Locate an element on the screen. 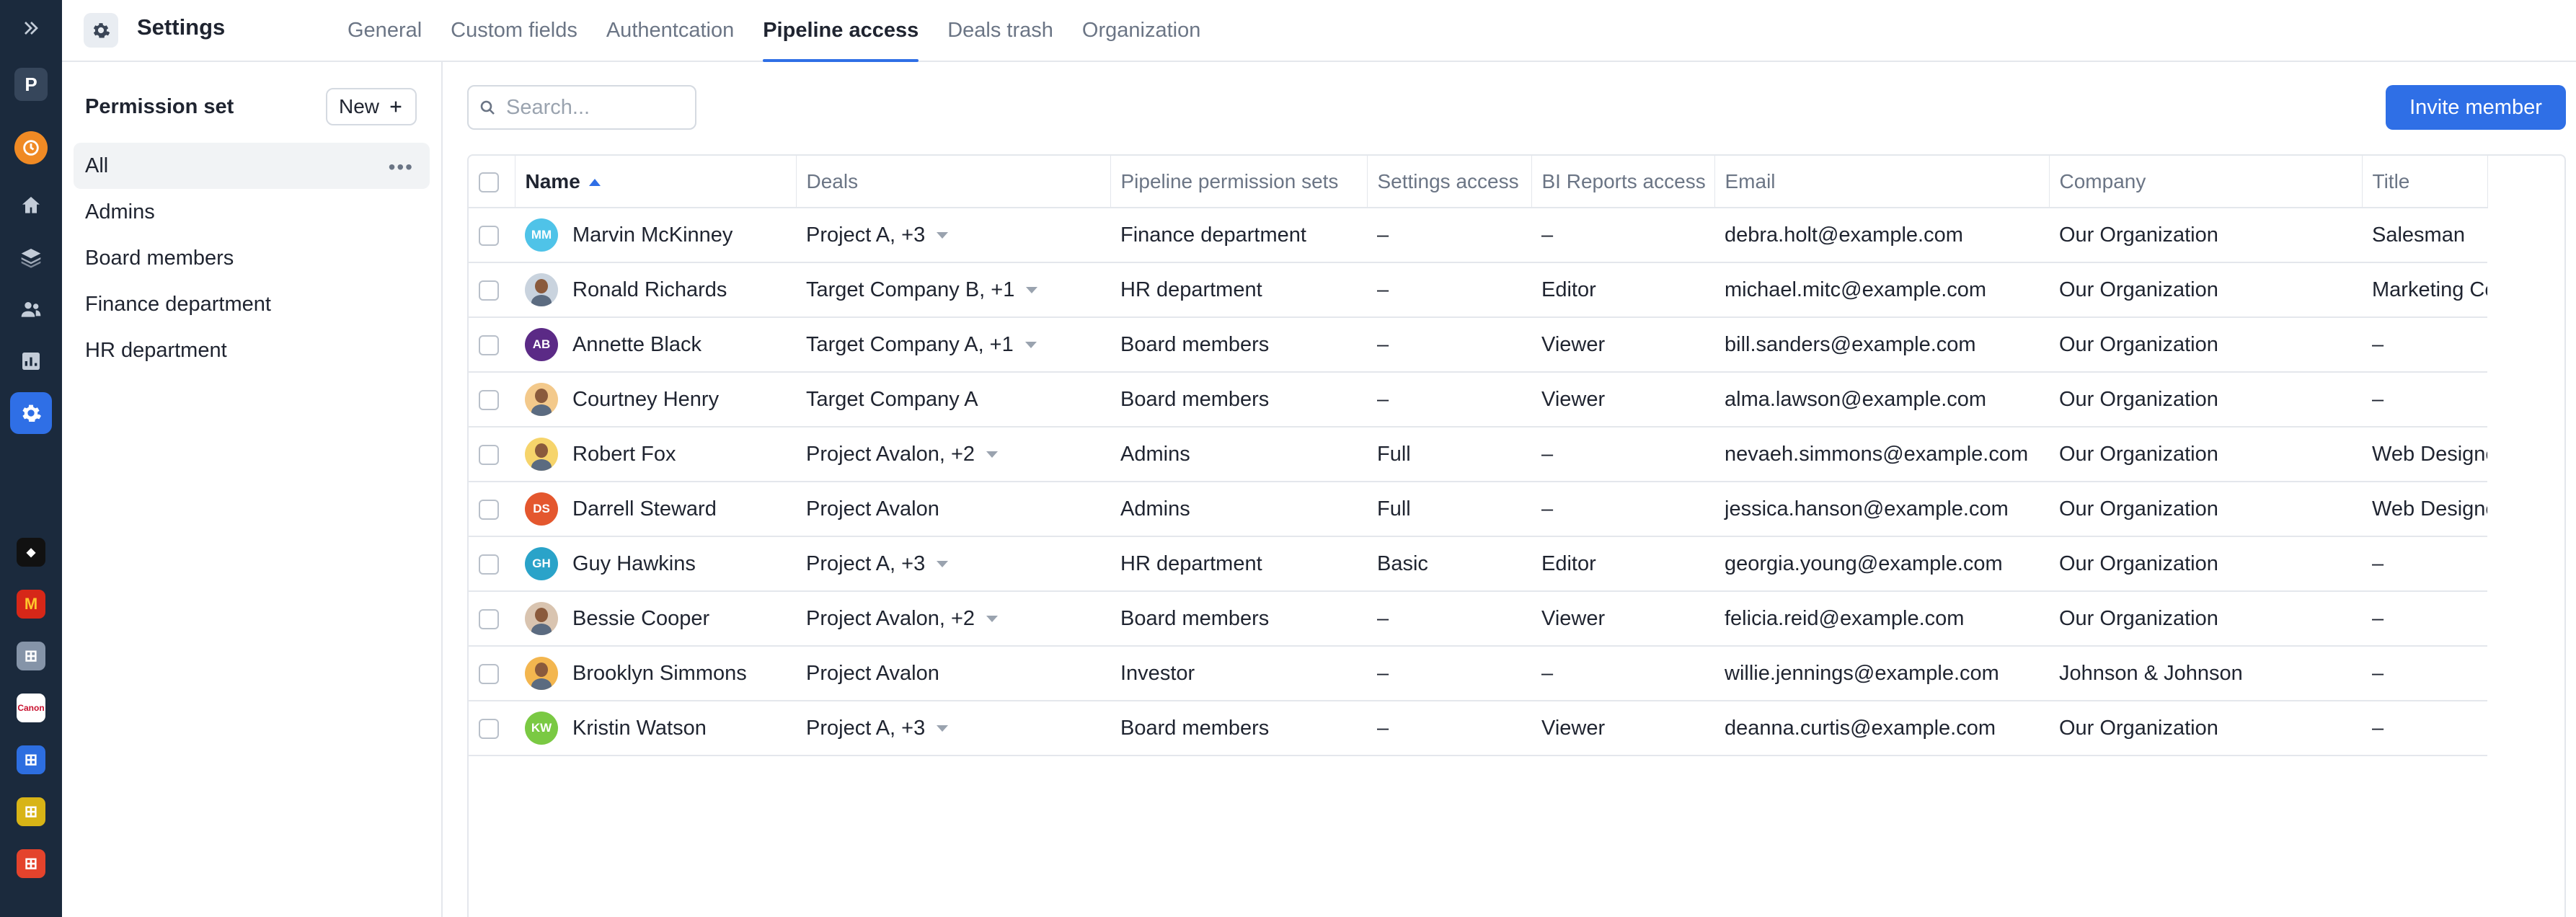 This screenshot has width=2576, height=917. column-header-title: Title is located at coordinates (2425, 182).